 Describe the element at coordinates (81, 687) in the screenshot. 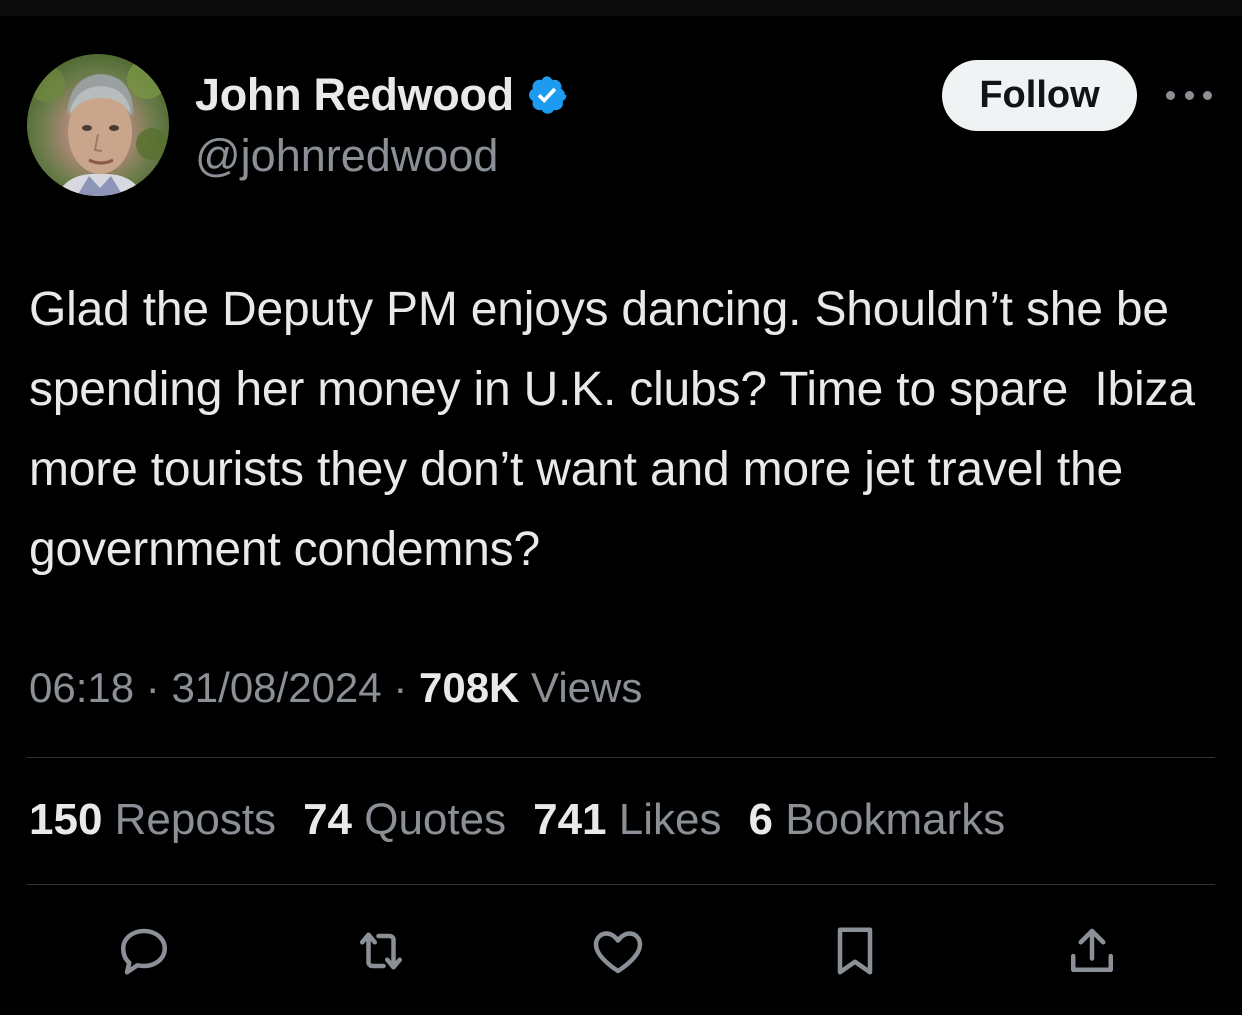

I see `tweet-time: 06:18` at that location.